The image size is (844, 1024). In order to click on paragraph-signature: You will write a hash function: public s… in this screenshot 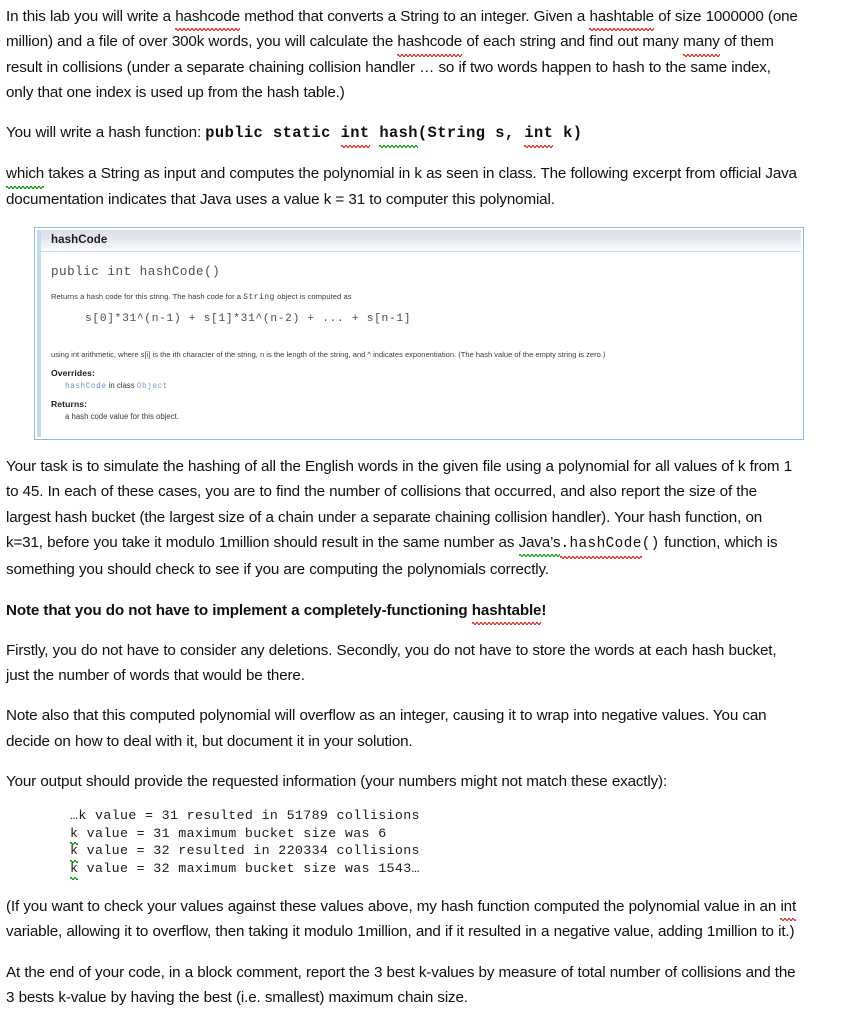, I will do `click(402, 134)`.